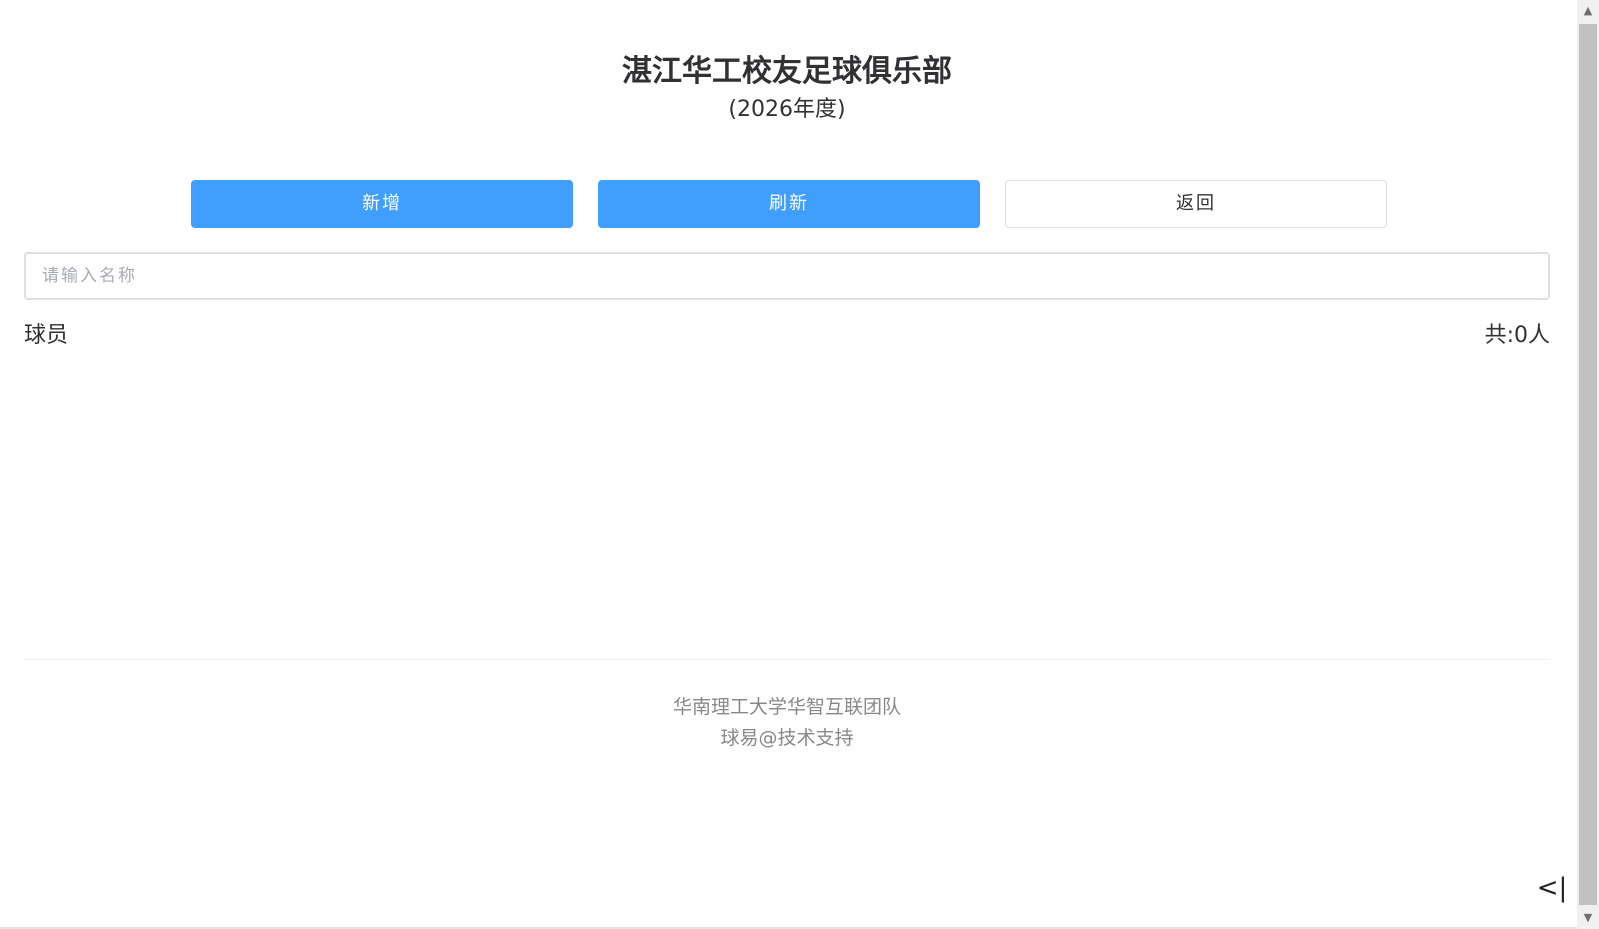 The width and height of the screenshot is (1599, 929). I want to click on scroll-down-icon: ▼, so click(1588, 918).